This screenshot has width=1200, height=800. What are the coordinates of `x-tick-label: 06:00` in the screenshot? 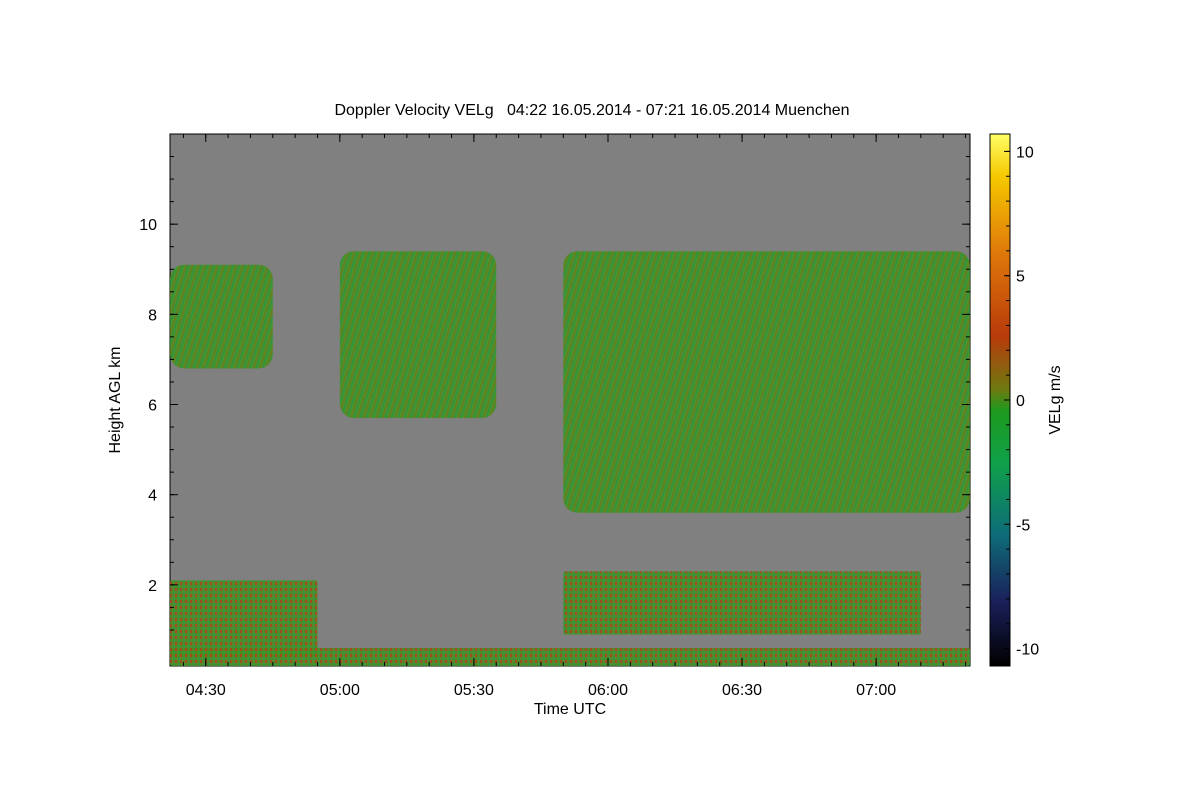 It's located at (608, 690).